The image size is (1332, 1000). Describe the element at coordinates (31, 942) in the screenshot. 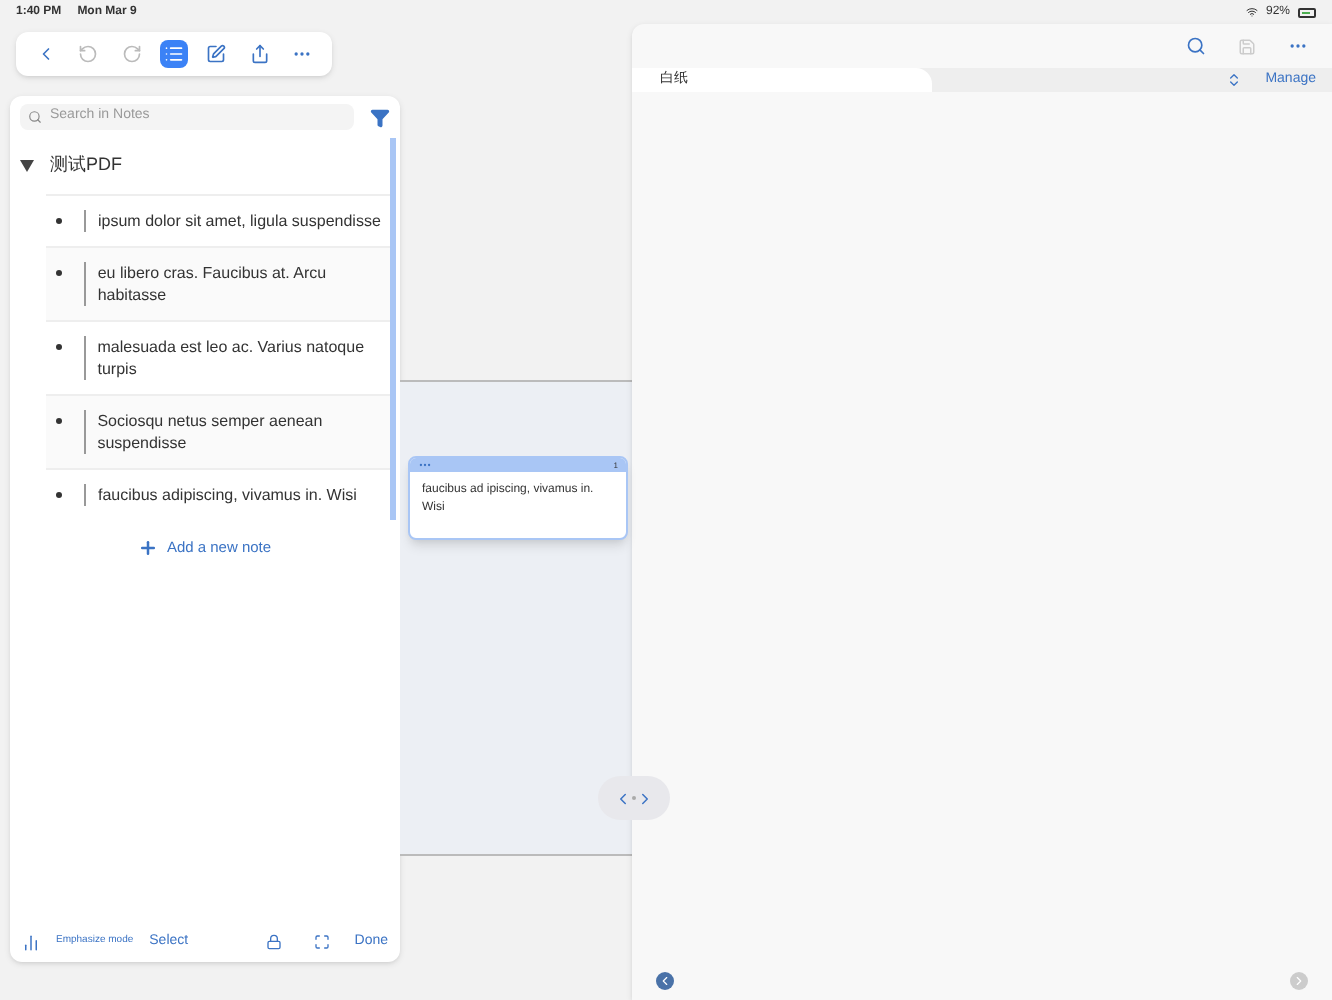

I see `emphasize-icon` at that location.